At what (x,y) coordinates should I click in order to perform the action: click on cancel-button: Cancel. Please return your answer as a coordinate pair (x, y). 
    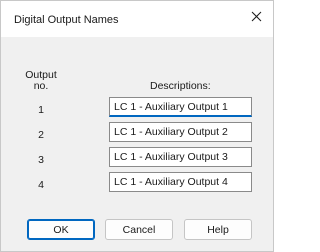
    Looking at the image, I should click on (139, 229).